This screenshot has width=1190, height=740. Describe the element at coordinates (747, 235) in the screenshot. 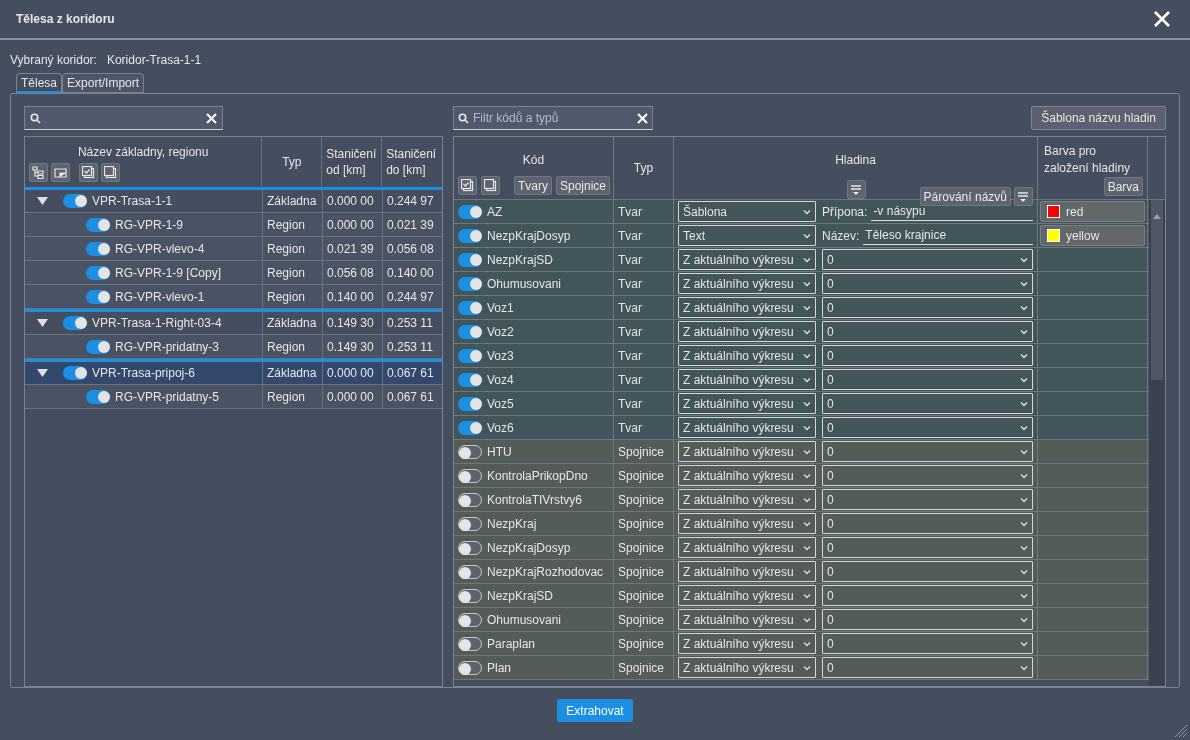

I see `source-select: Text` at that location.